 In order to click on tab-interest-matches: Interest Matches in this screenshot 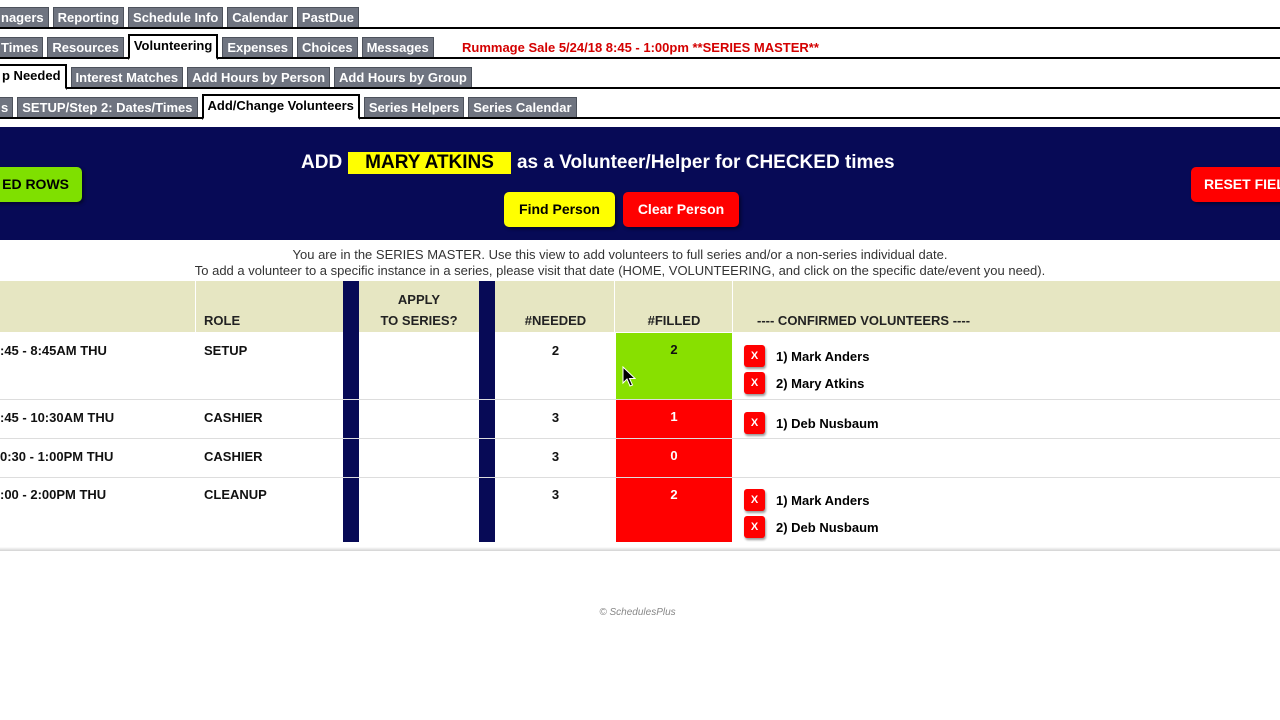, I will do `click(127, 77)`.